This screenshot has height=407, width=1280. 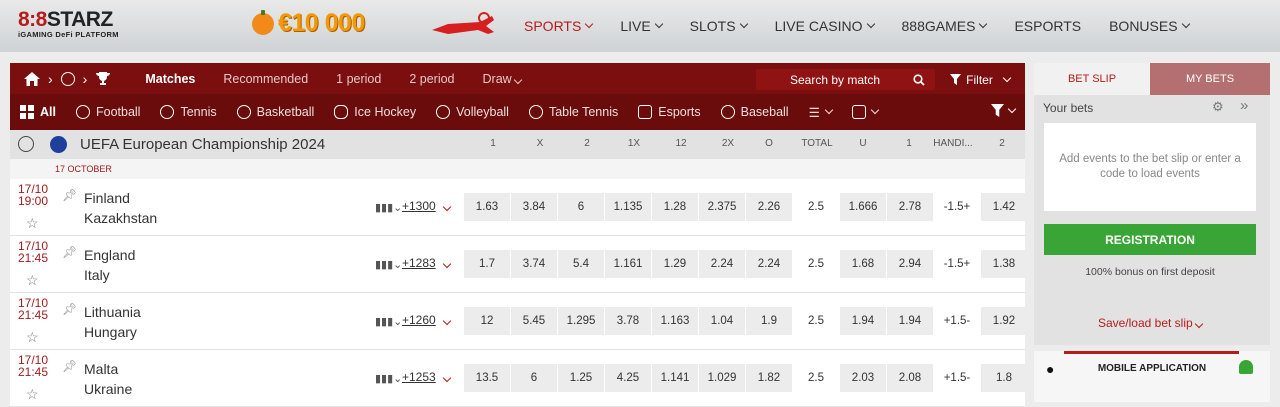 I want to click on search-match-button: Search by match, so click(x=845, y=79).